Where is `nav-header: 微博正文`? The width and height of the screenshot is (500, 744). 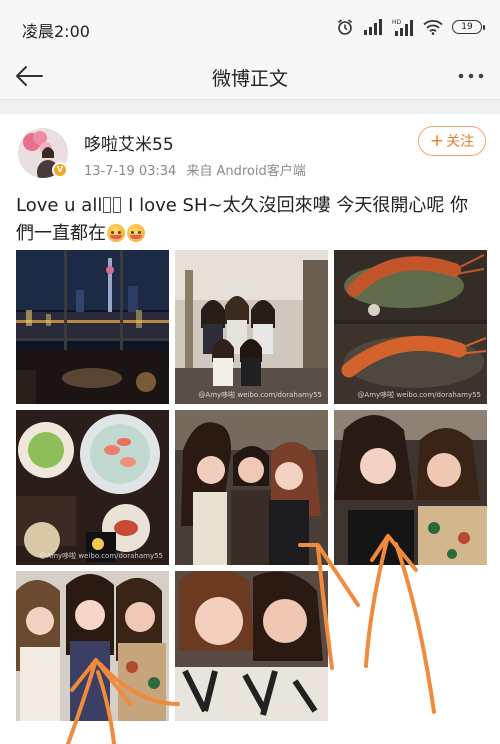
nav-header: 微博正文 is located at coordinates (250, 76).